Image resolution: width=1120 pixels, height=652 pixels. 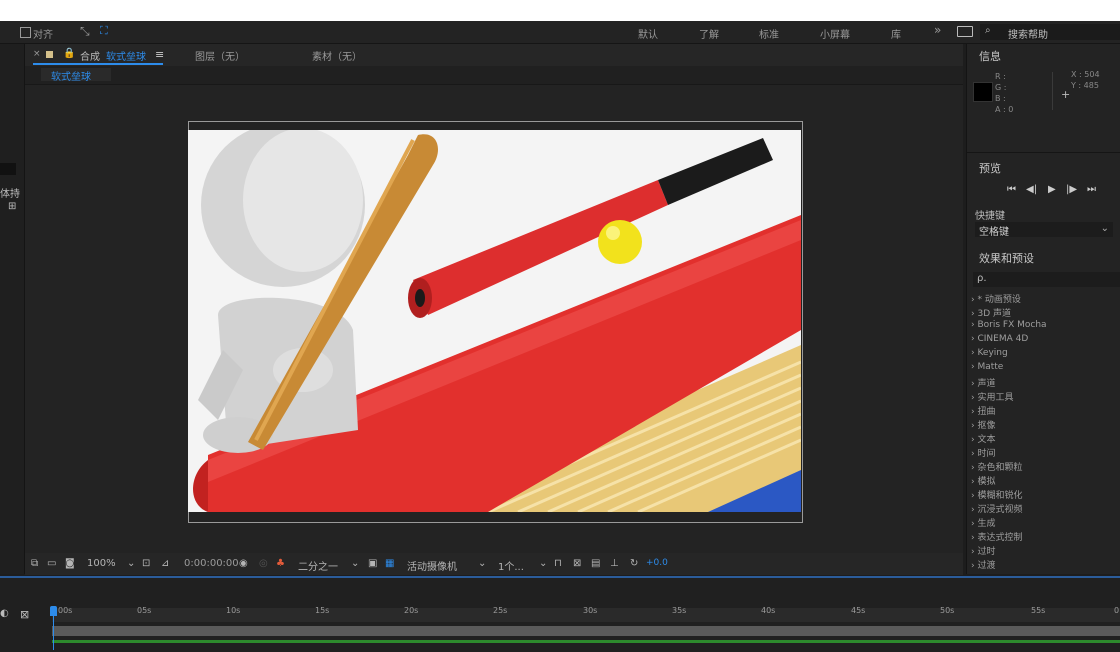 What do you see at coordinates (983, 438) in the screenshot?
I see `effect-category: › 文本` at bounding box center [983, 438].